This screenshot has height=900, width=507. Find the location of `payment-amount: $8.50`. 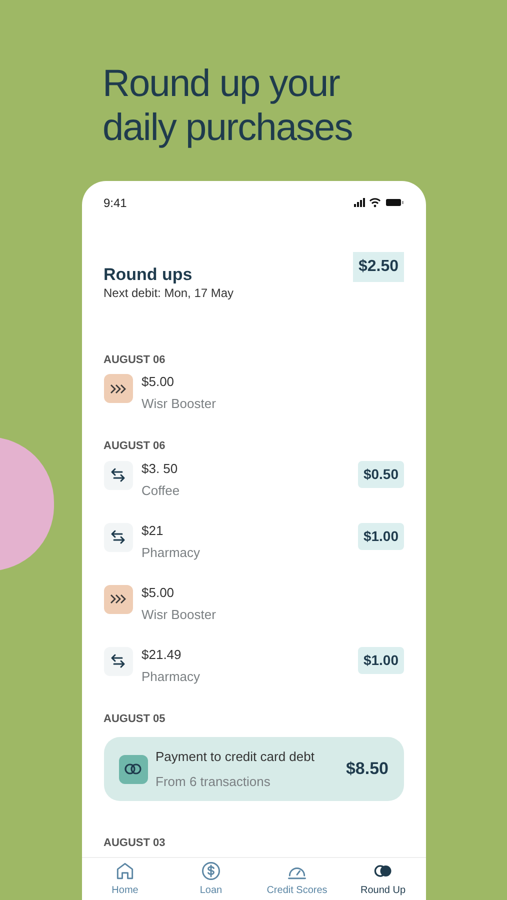

payment-amount: $8.50 is located at coordinates (367, 769).